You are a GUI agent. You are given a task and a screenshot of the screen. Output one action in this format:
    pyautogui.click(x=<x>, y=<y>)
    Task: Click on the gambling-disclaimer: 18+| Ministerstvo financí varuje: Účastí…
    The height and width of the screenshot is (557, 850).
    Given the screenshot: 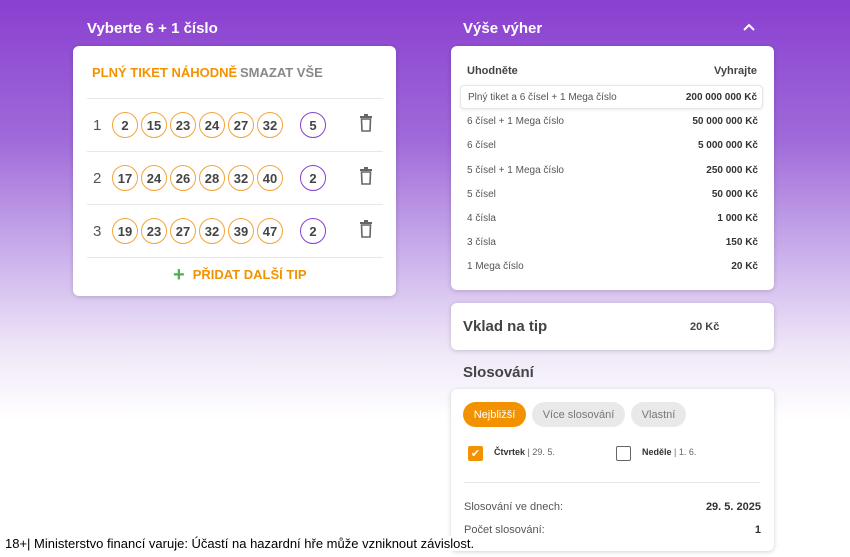 What is the action you would take?
    pyautogui.click(x=240, y=543)
    